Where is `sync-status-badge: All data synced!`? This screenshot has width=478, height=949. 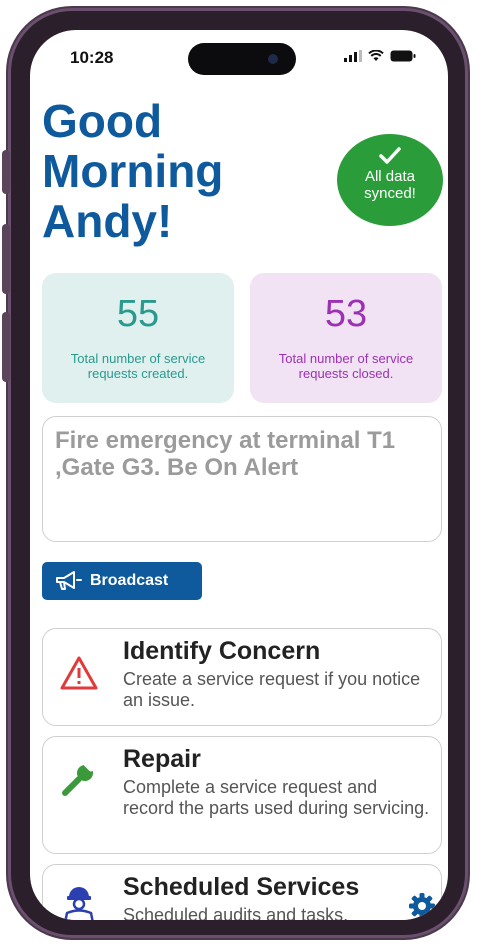 sync-status-badge: All data synced! is located at coordinates (390, 180).